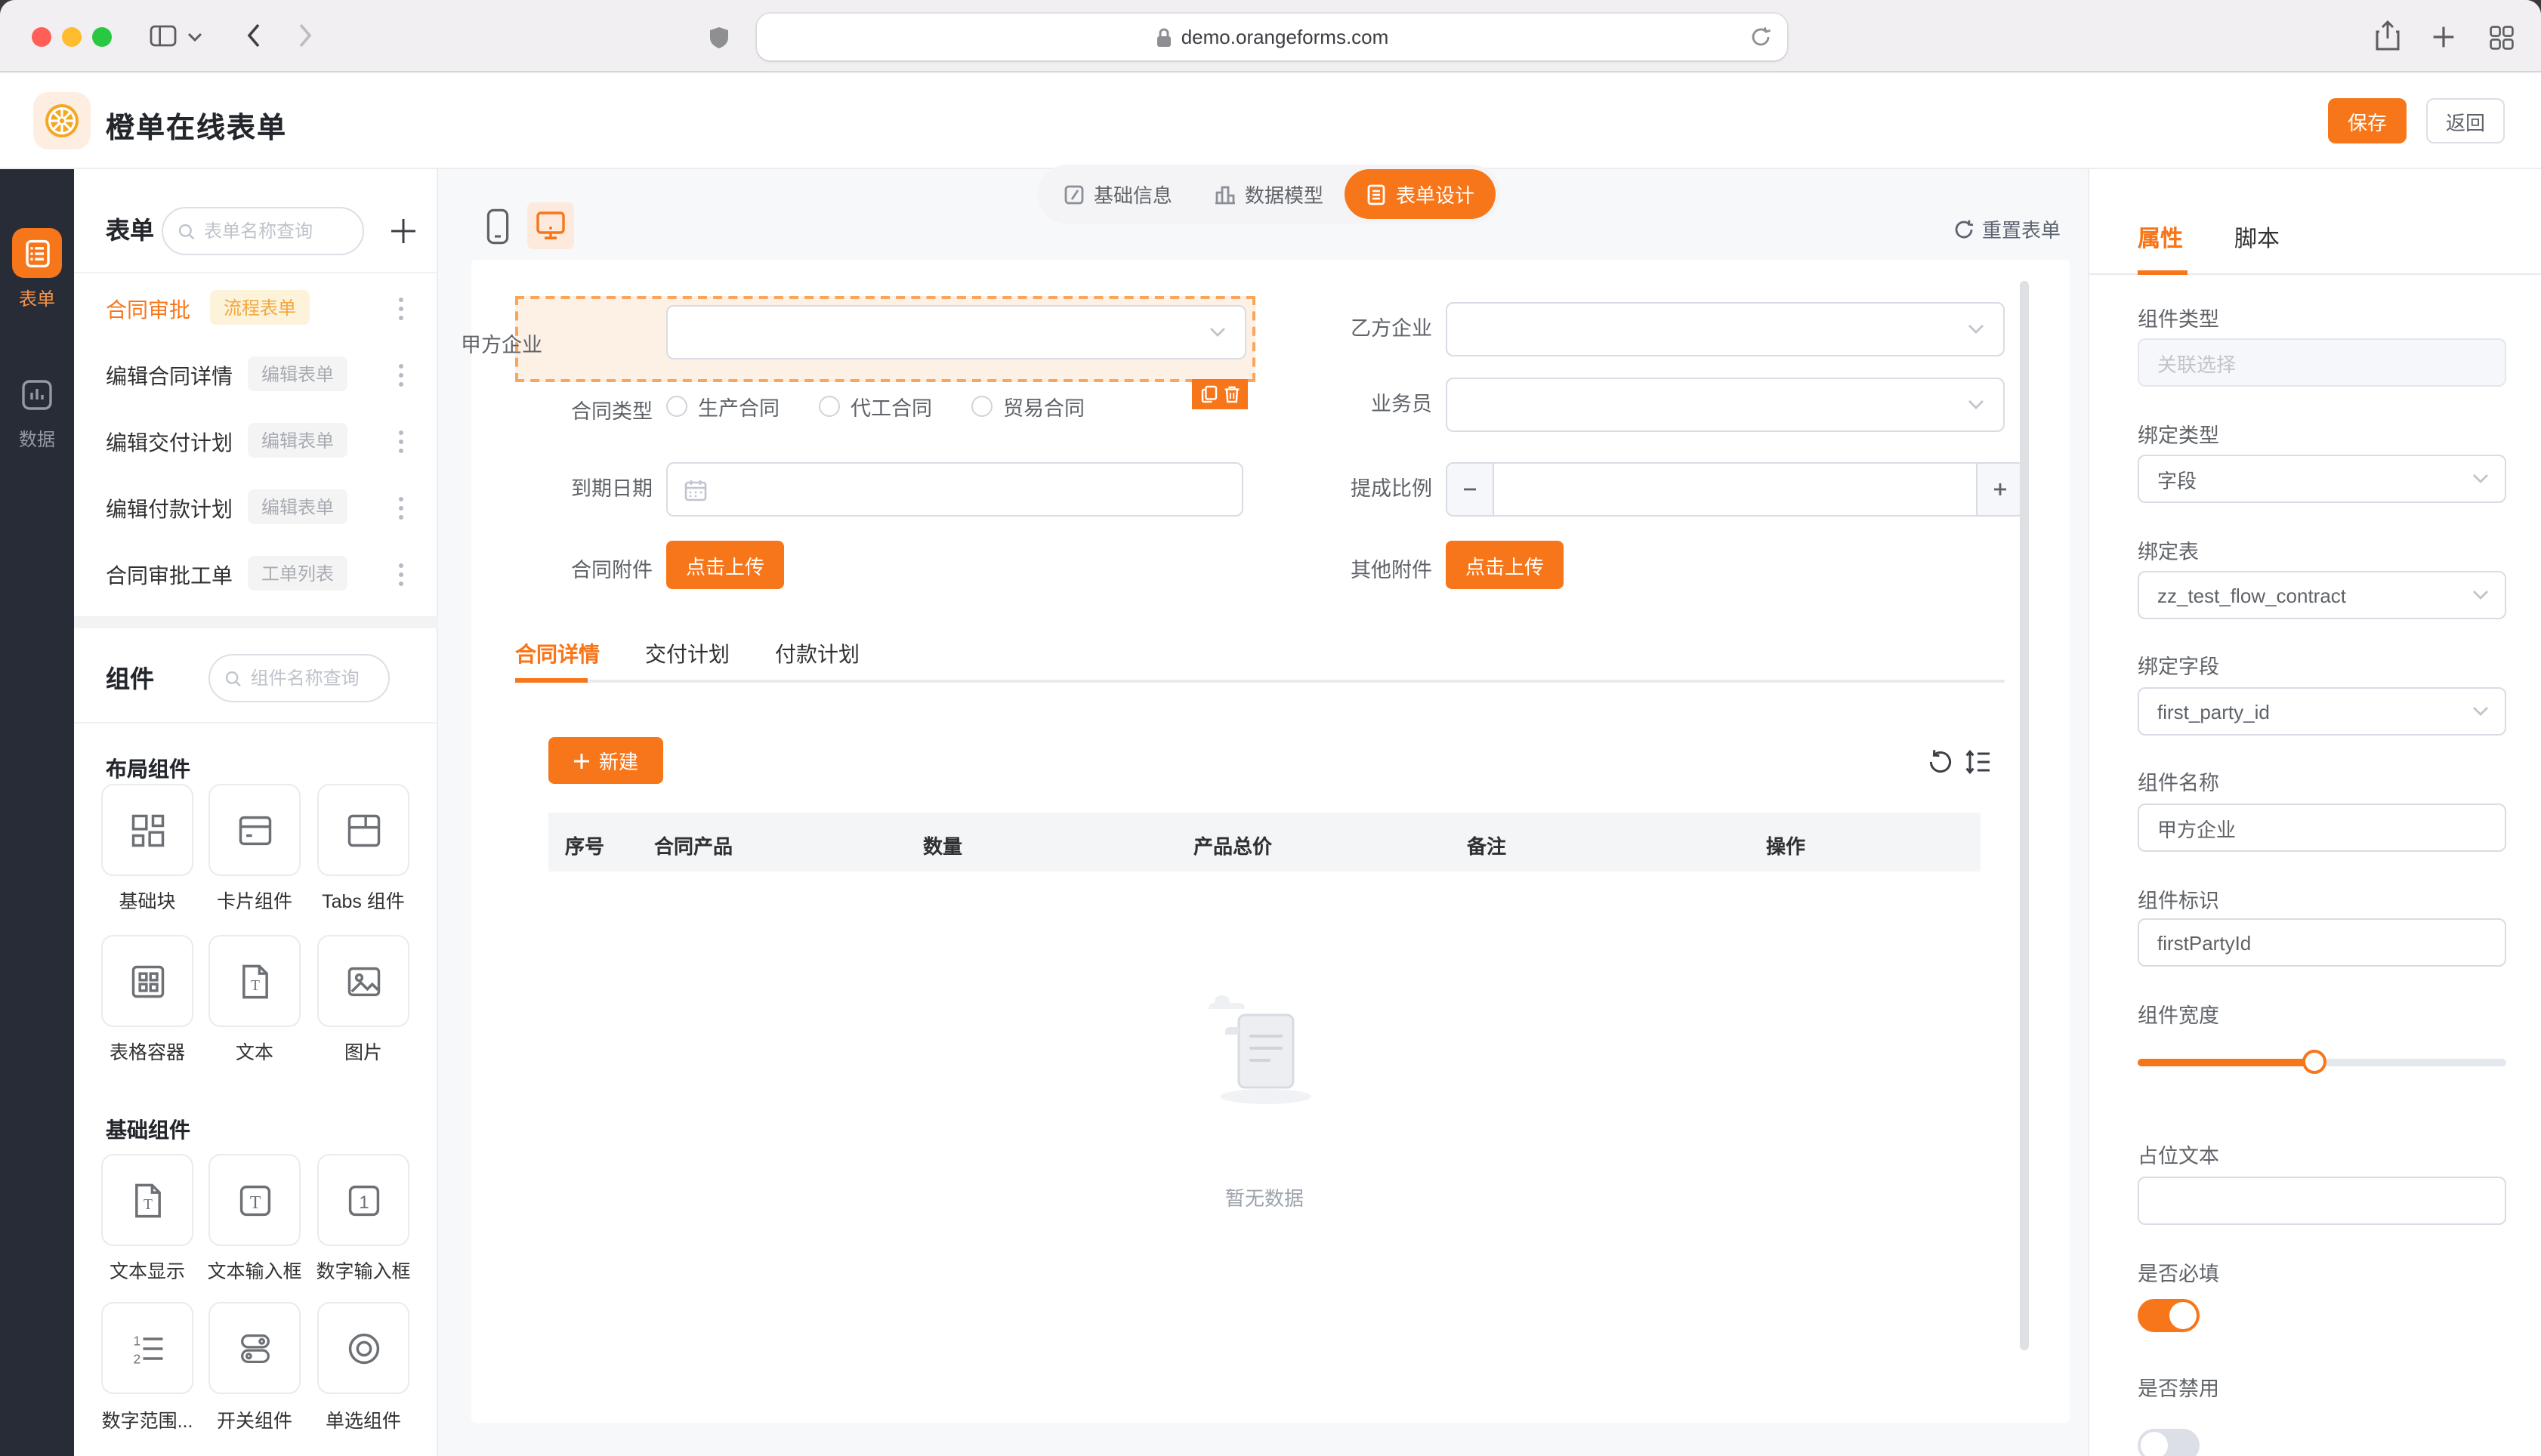  Describe the element at coordinates (2322, 942) in the screenshot. I see `component-key-input: firstPartyId` at that location.